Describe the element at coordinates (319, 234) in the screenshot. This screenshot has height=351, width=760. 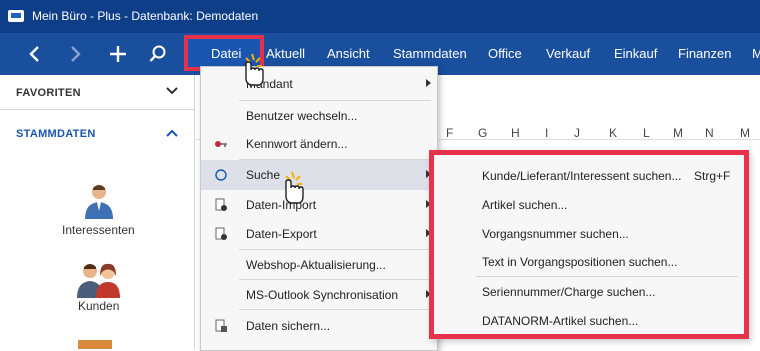
I see `menu-item-daten-export: Daten-Export` at that location.